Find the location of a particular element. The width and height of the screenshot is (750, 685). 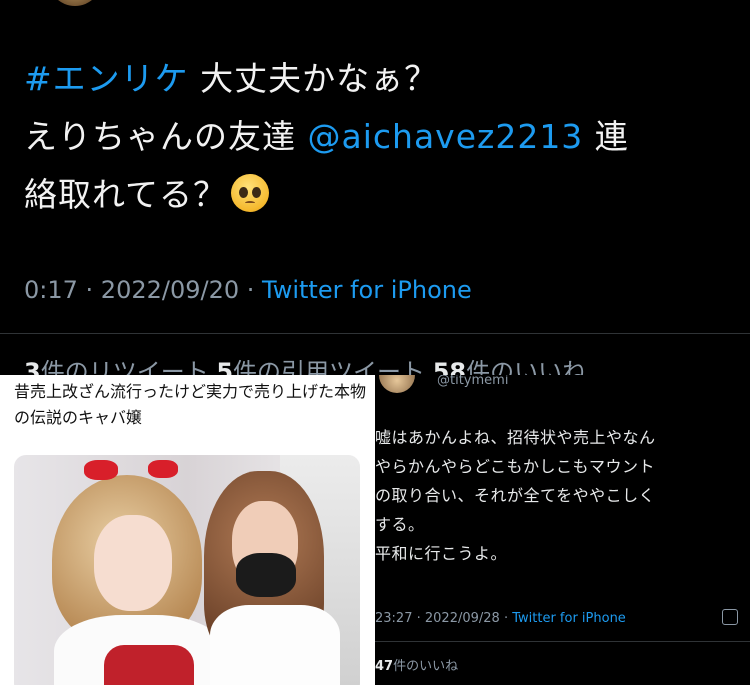

share-icon is located at coordinates (730, 617).